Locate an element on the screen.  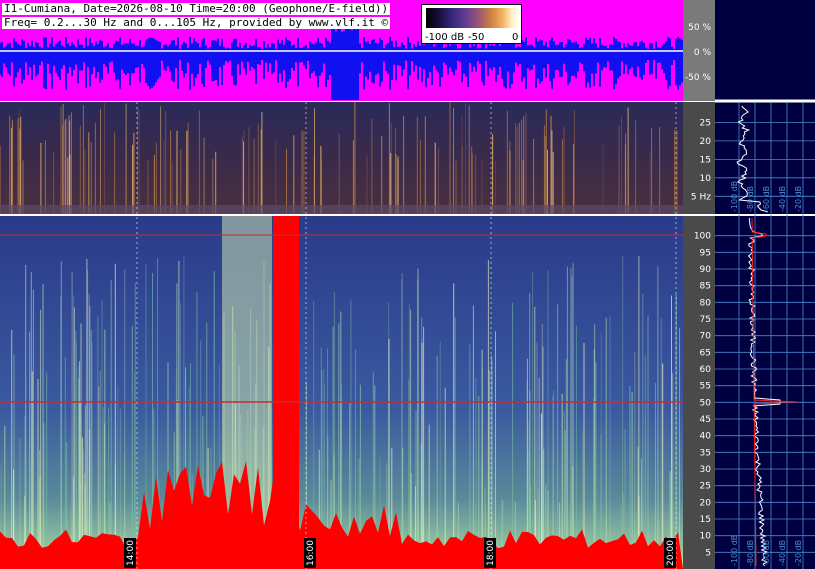
spectrogram-low-y-tick-label: 15 is located at coordinates (705, 160).